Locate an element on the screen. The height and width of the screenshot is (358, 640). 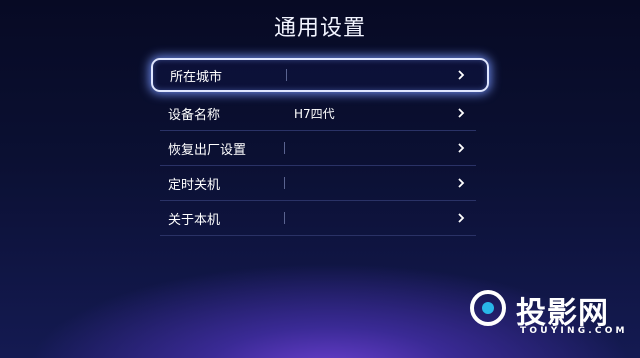
menu-item-city: 所在城市 is located at coordinates (320, 75).